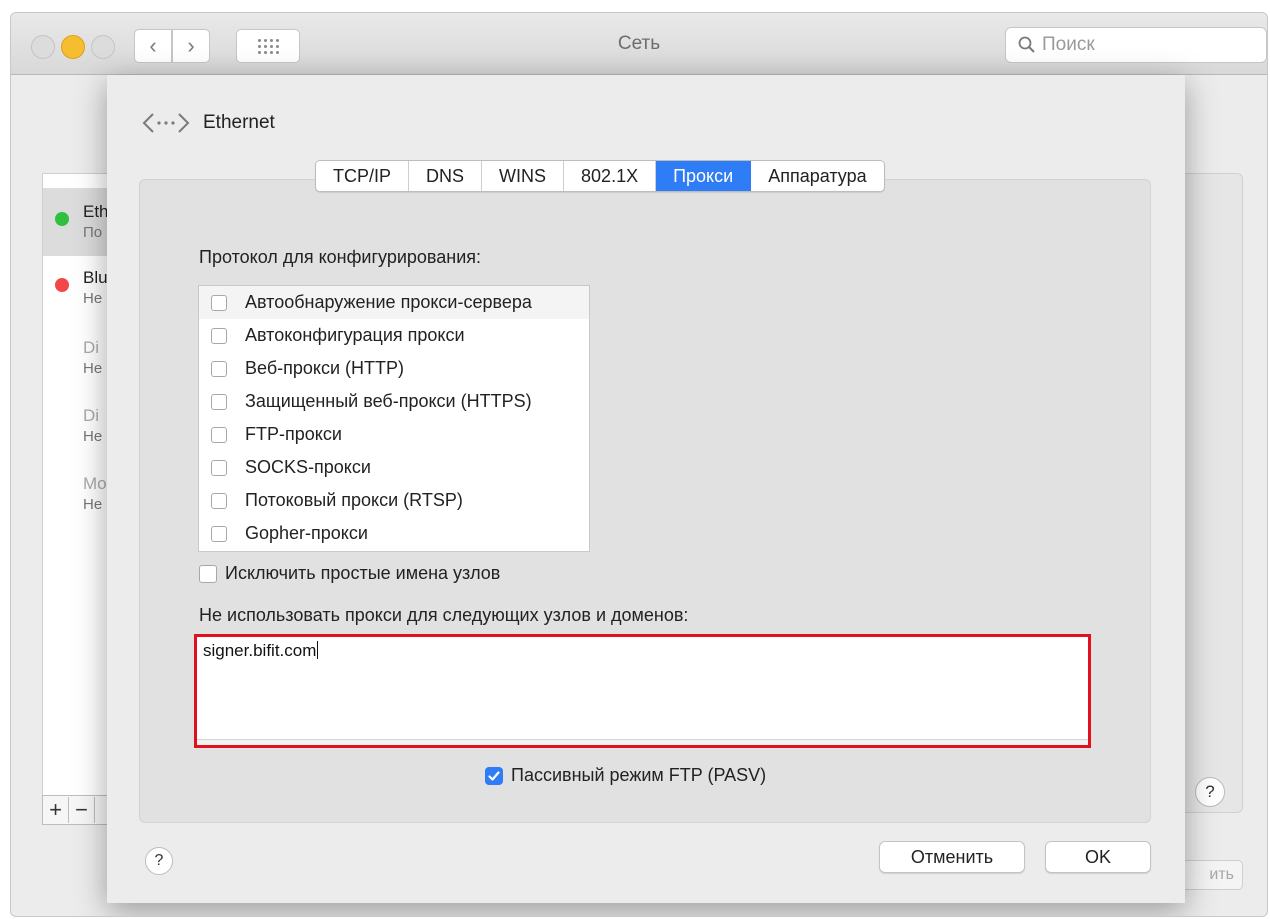 This screenshot has width=1270, height=919. I want to click on passive-ftp-checkbox, so click(494, 775).